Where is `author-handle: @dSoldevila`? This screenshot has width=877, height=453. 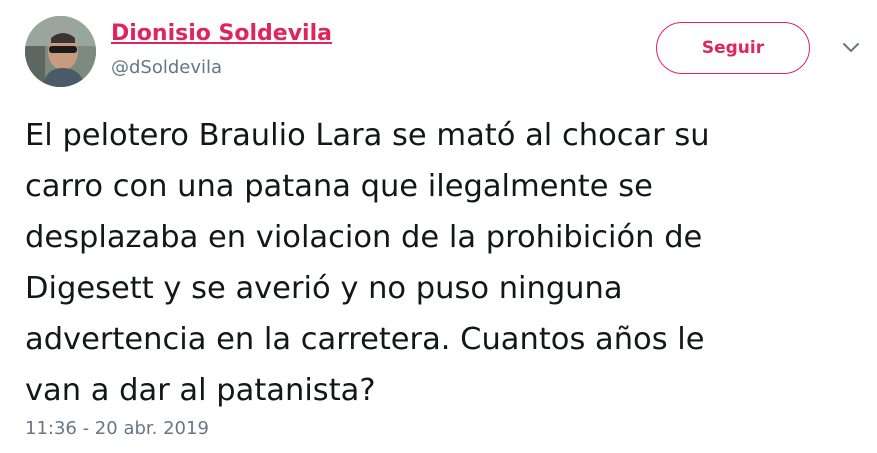 author-handle: @dSoldevila is located at coordinates (167, 67).